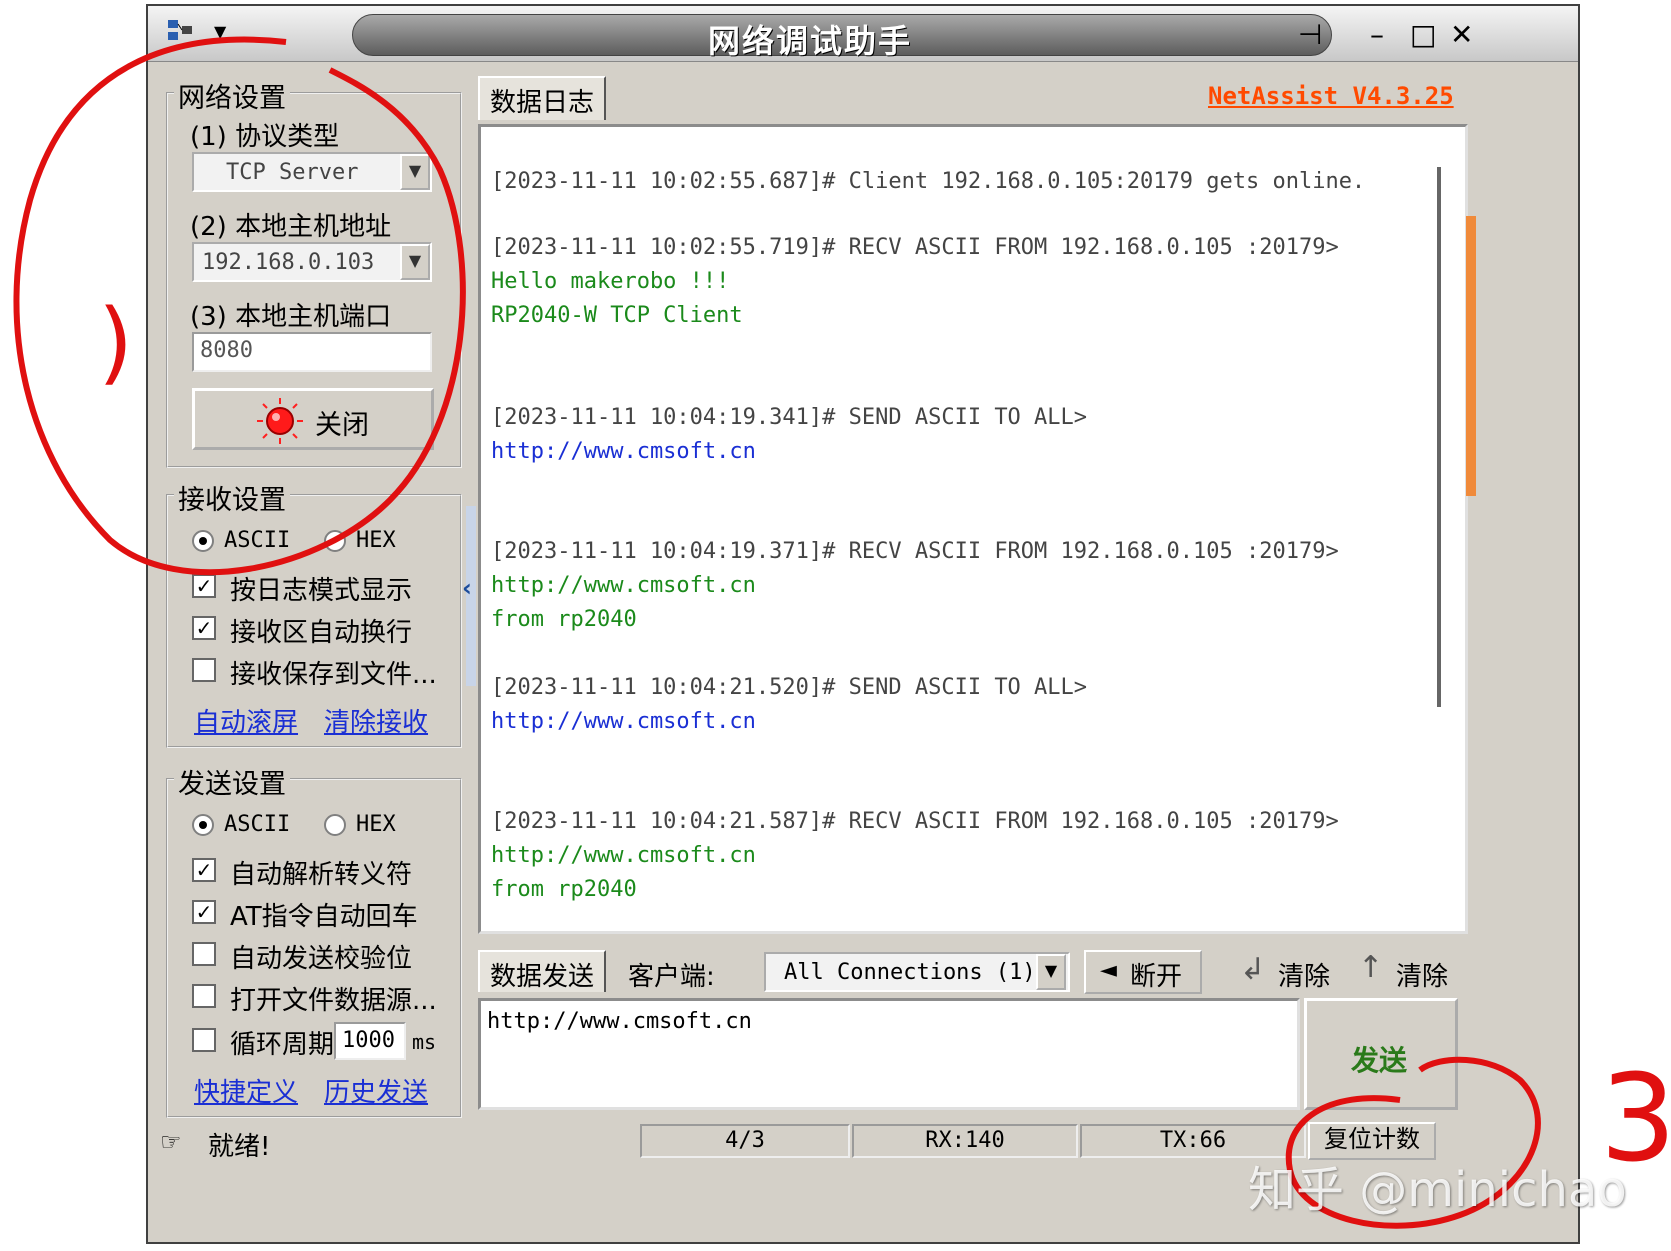  What do you see at coordinates (239, 306) in the screenshot?
I see `red-circle-network` at bounding box center [239, 306].